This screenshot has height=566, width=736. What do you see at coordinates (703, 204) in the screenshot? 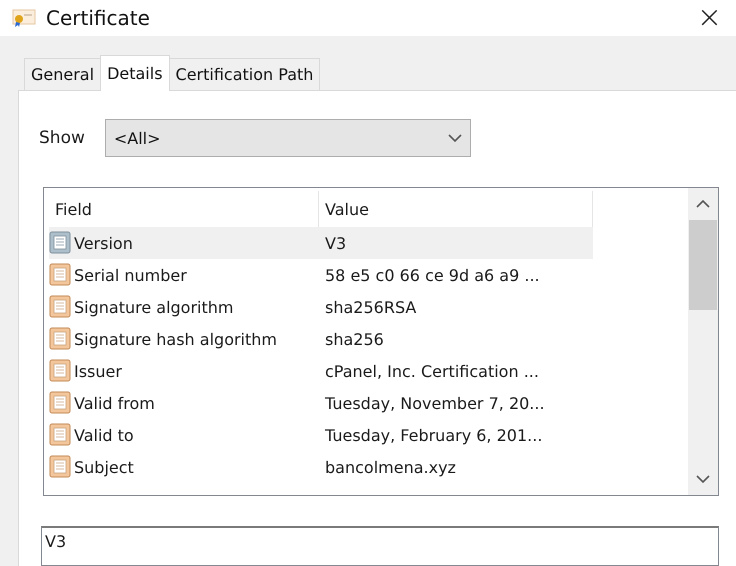
I see `chevron-up-icon` at bounding box center [703, 204].